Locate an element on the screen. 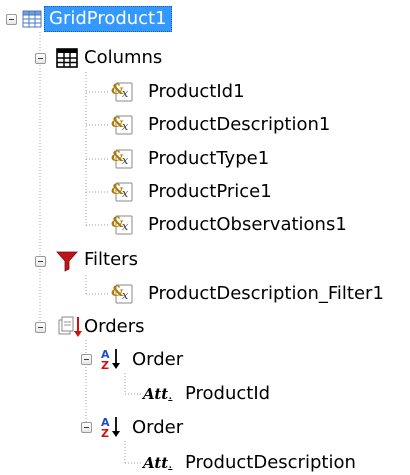 Image resolution: width=410 pixels, height=475 pixels. filters-collapse-toggle is located at coordinates (40, 261).